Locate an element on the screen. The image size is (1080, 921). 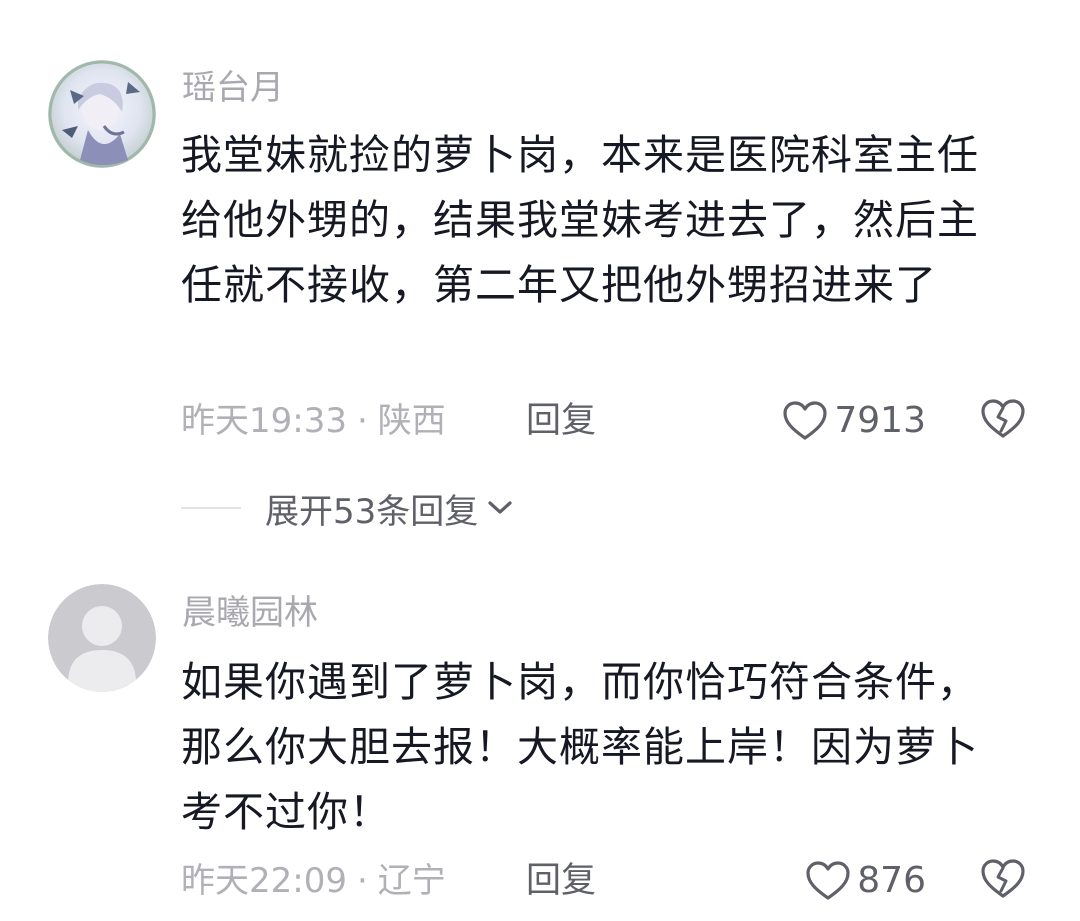
chevron-down-icon is located at coordinates (500, 507).